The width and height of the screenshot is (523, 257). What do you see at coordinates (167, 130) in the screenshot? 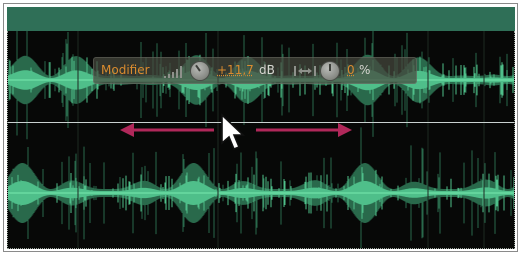
I see `drag-left-arrow` at bounding box center [167, 130].